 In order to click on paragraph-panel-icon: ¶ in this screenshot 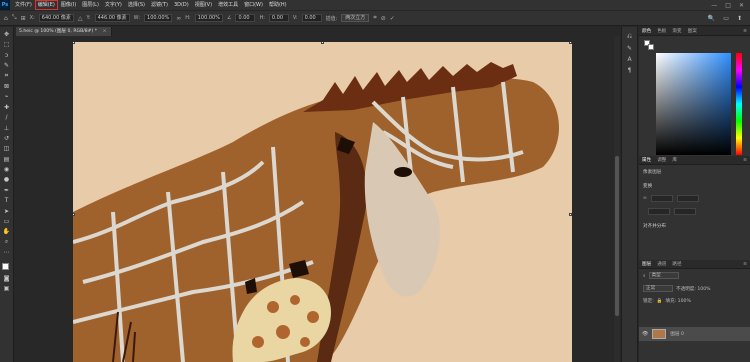, I will do `click(630, 70)`.